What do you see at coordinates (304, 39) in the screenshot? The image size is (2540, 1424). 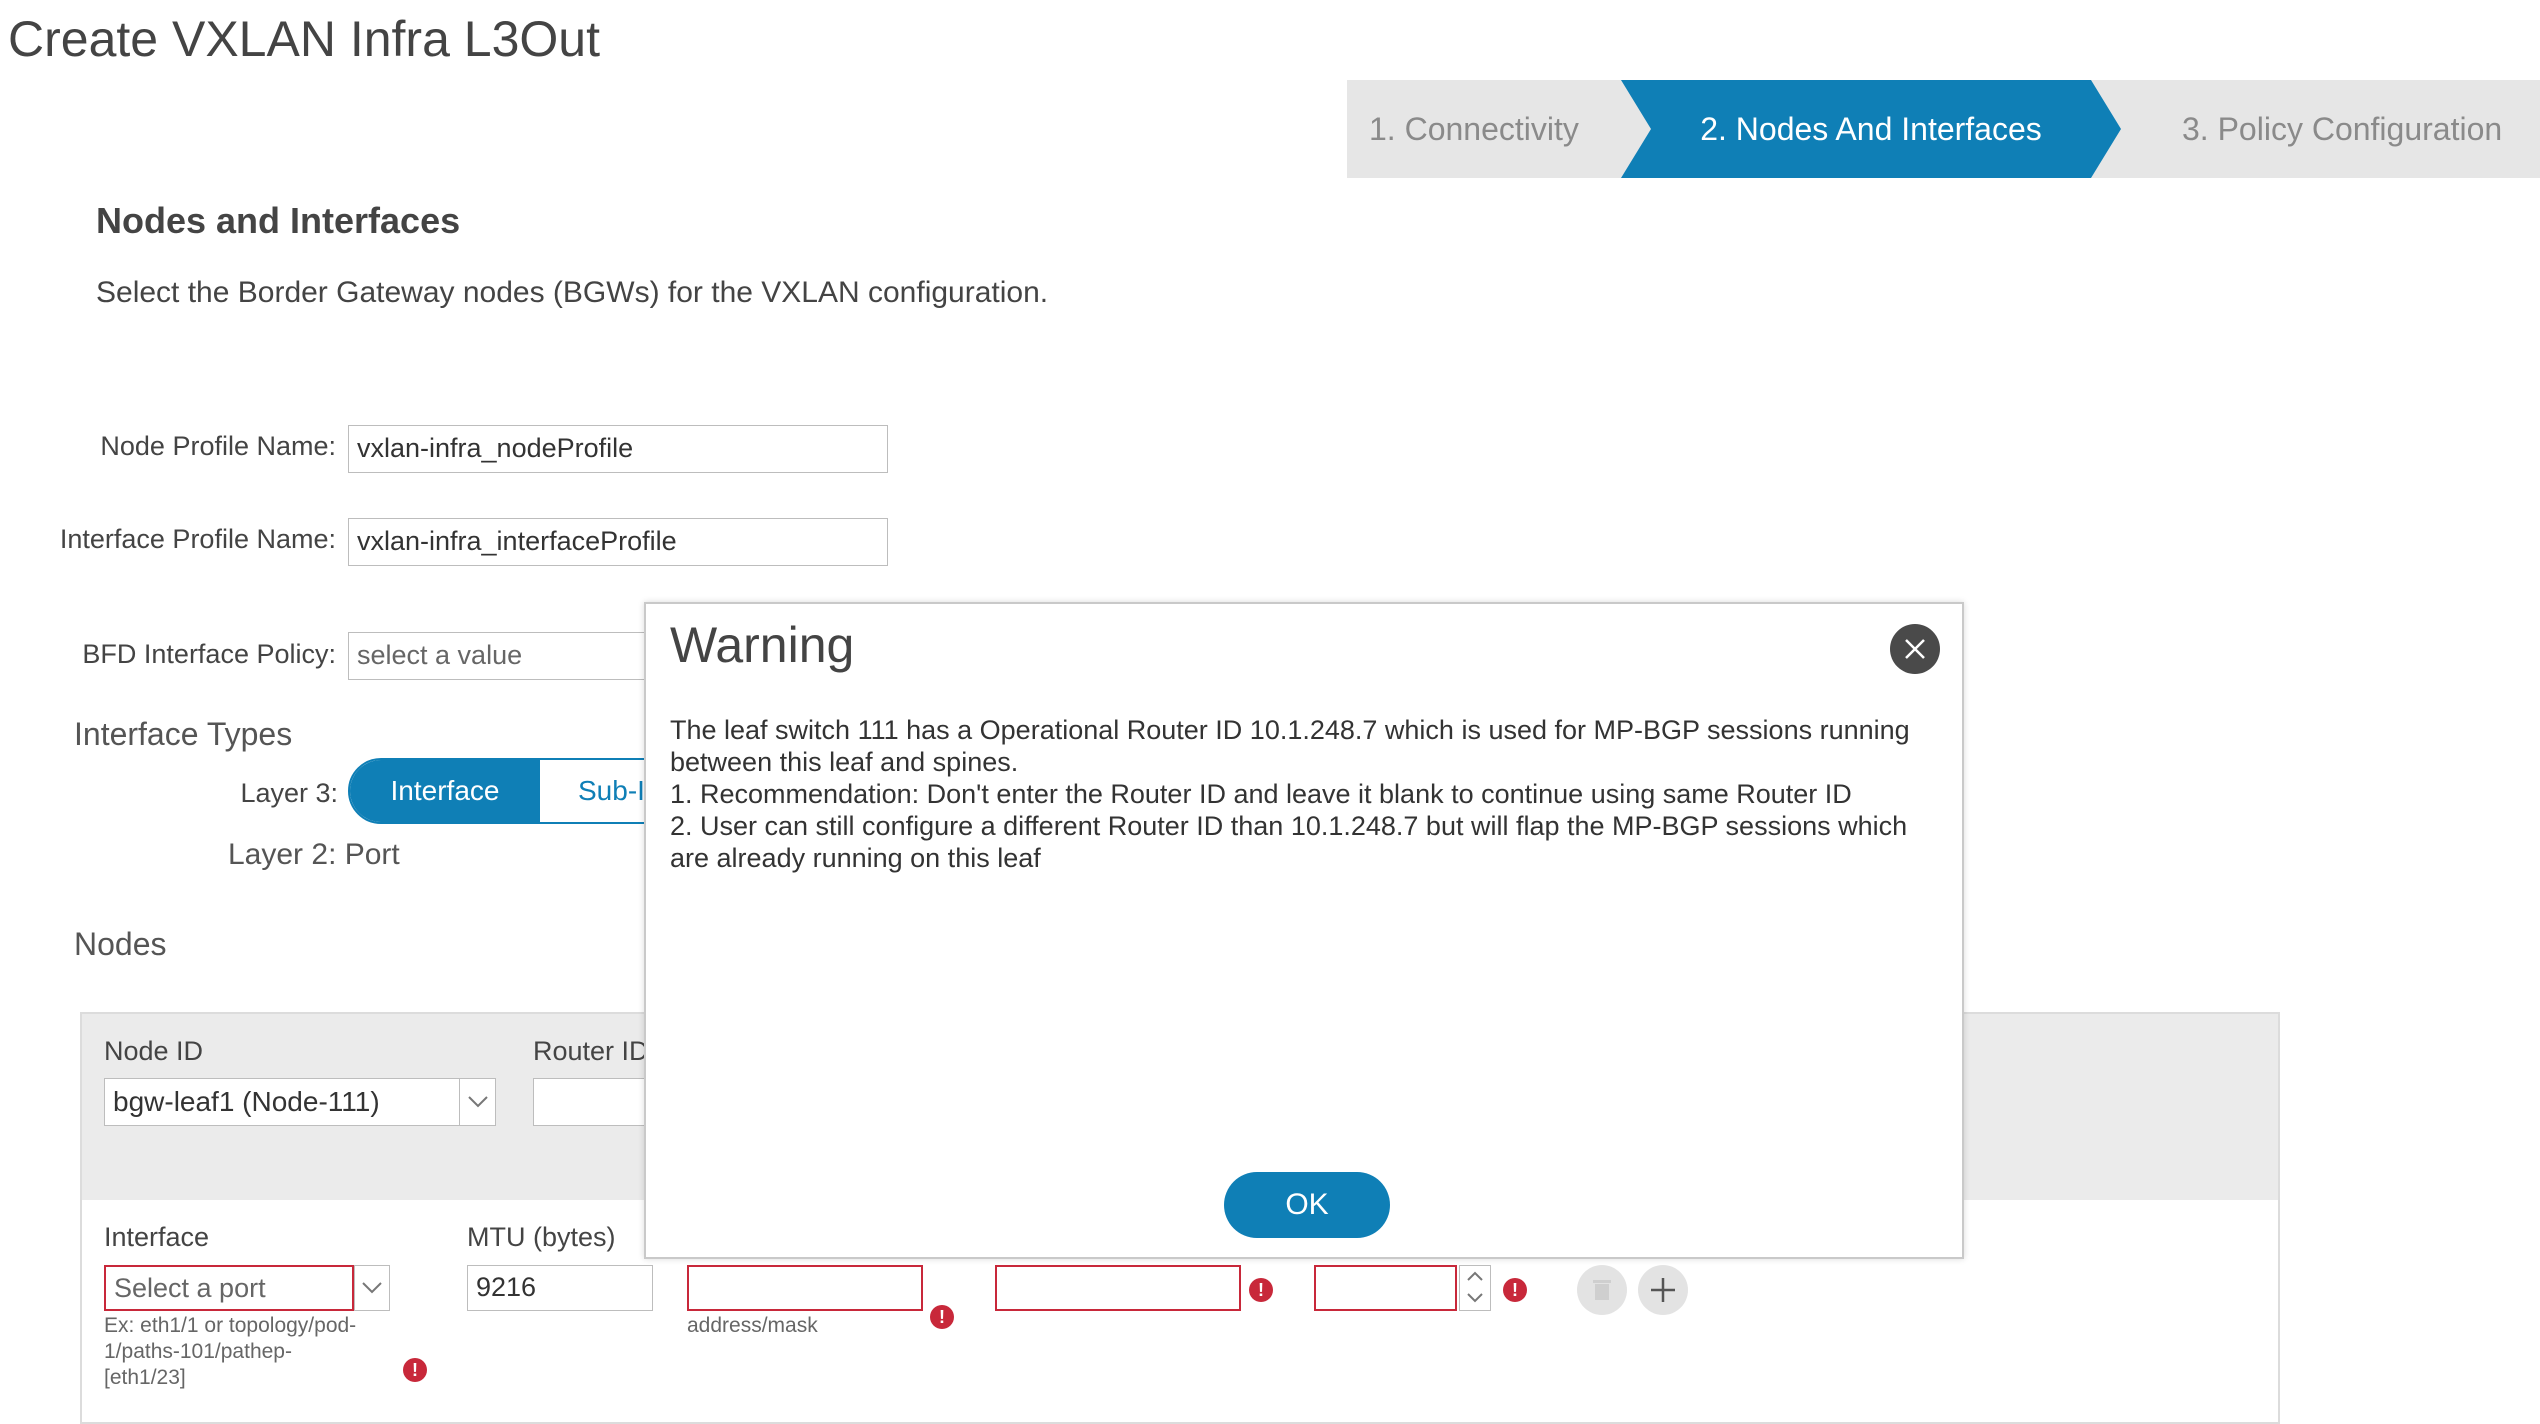 I see `page-title: Create VXLAN Infra L3Out` at bounding box center [304, 39].